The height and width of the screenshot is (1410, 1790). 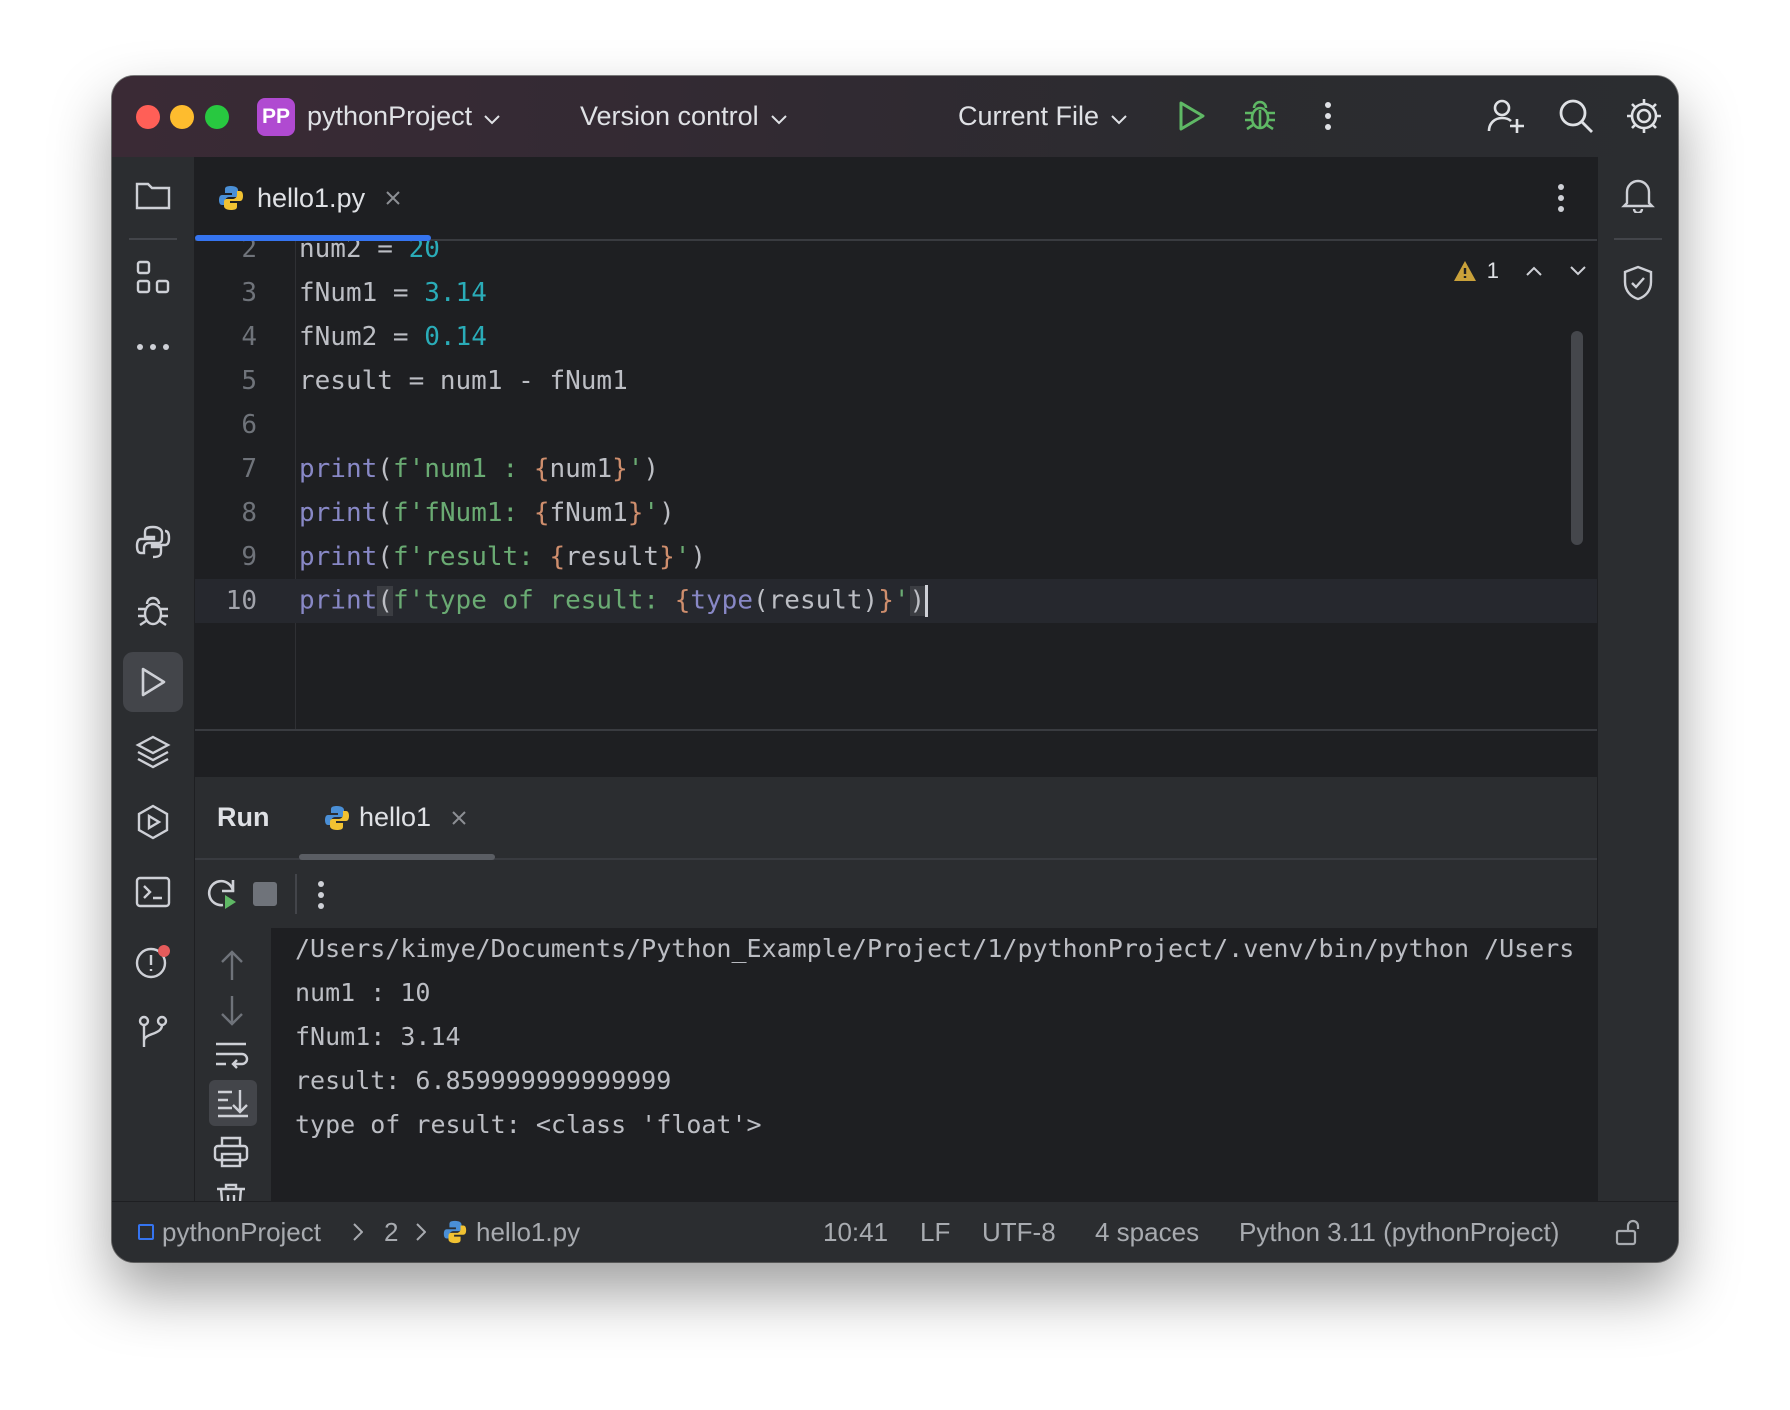 I want to click on run-tool-icon, so click(x=153, y=682).